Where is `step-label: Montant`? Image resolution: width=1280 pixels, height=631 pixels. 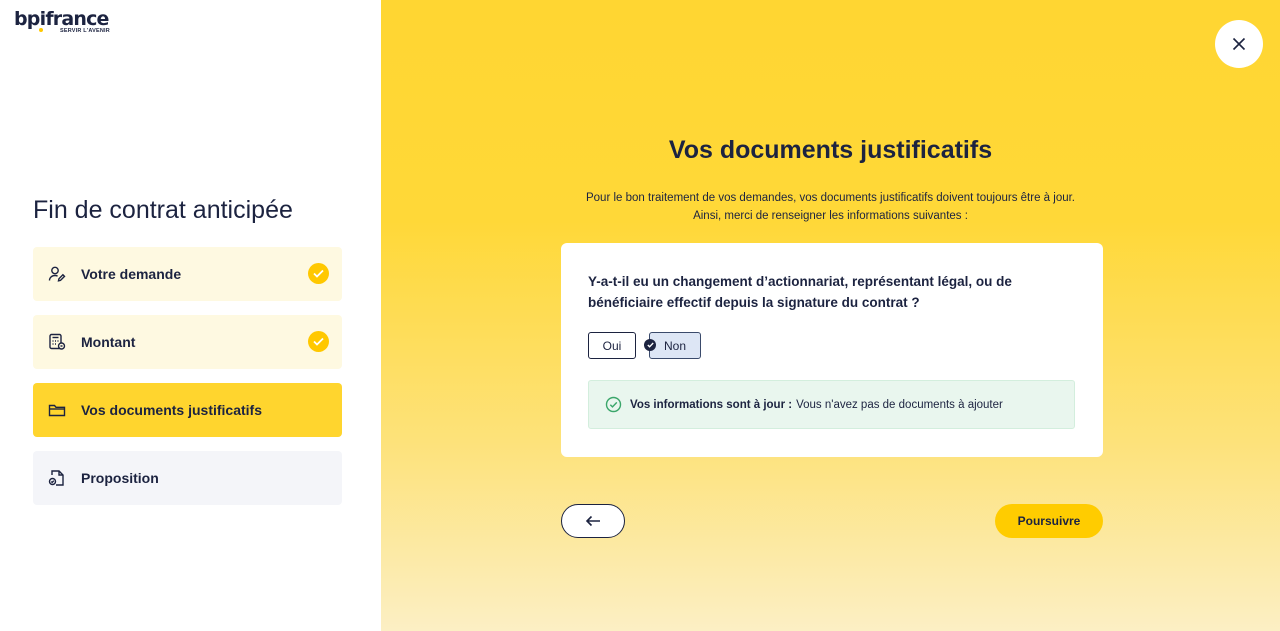 step-label: Montant is located at coordinates (108, 342).